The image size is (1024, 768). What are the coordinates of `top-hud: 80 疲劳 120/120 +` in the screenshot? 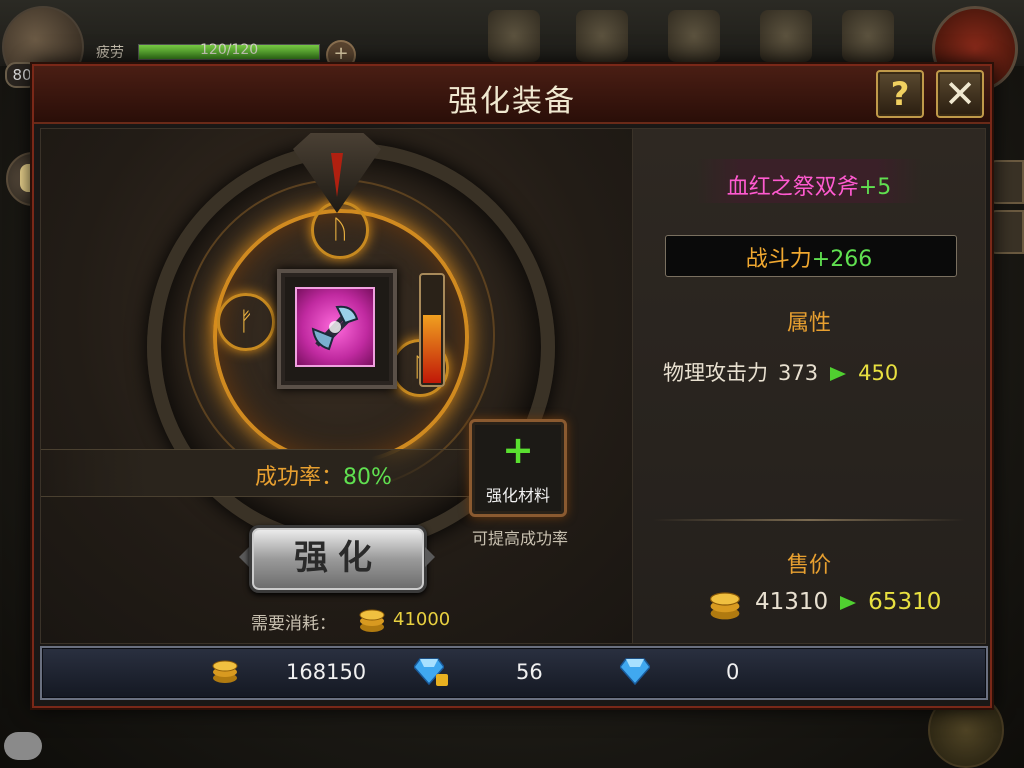 It's located at (512, 44).